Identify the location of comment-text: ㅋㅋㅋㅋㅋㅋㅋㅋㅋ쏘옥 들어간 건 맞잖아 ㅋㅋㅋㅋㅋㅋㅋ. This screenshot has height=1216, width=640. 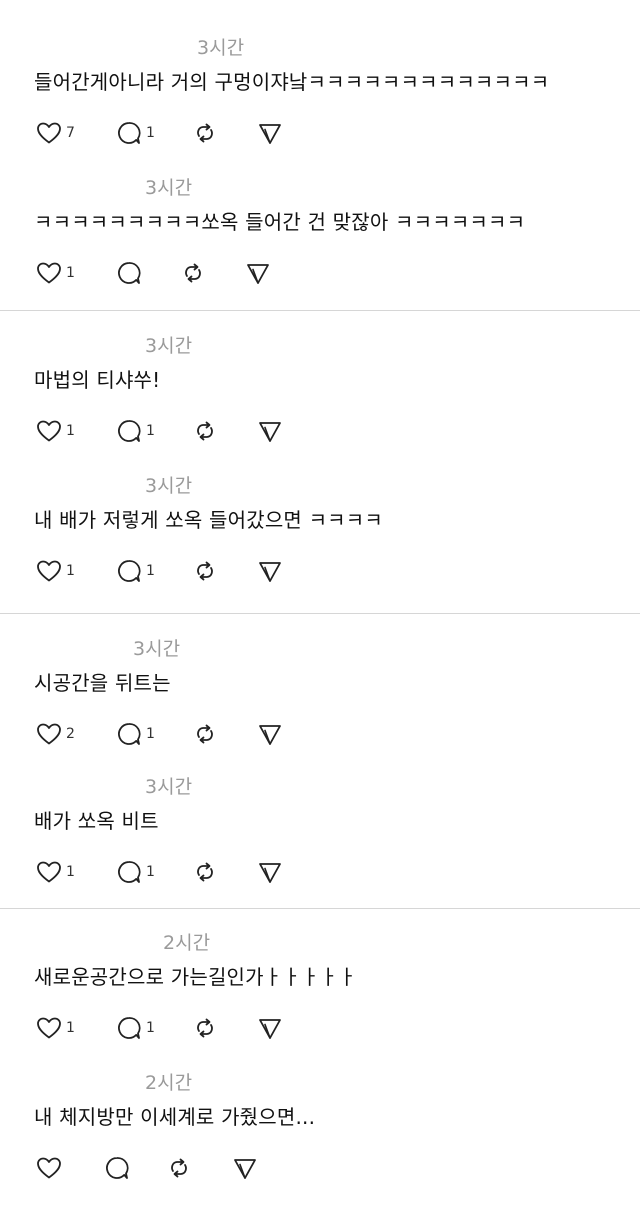
(280, 222).